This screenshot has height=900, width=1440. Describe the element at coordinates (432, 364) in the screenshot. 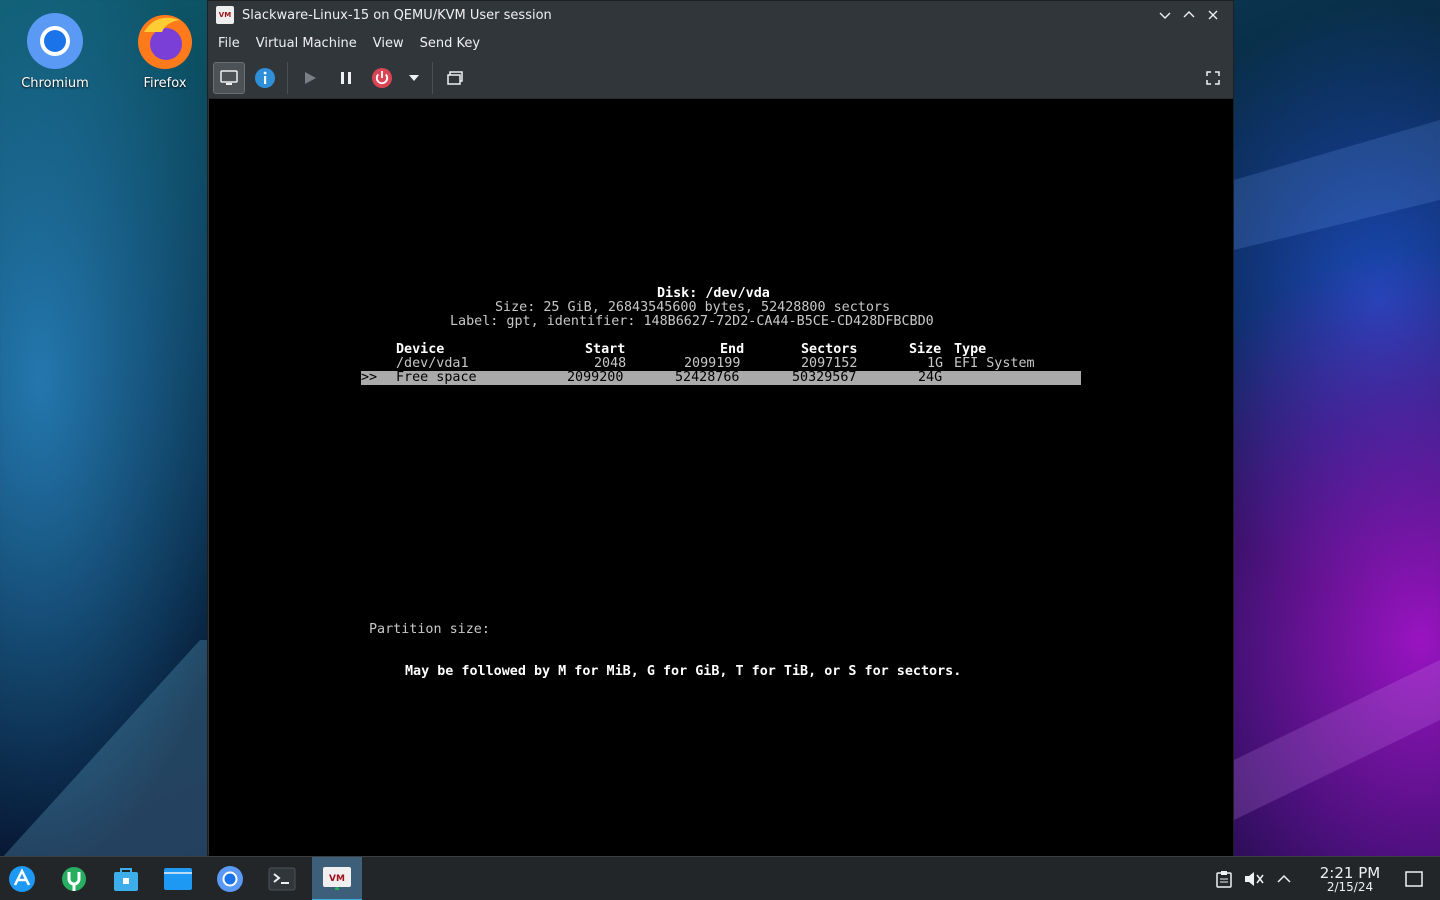

I see `row-device: /dev/vda1` at that location.